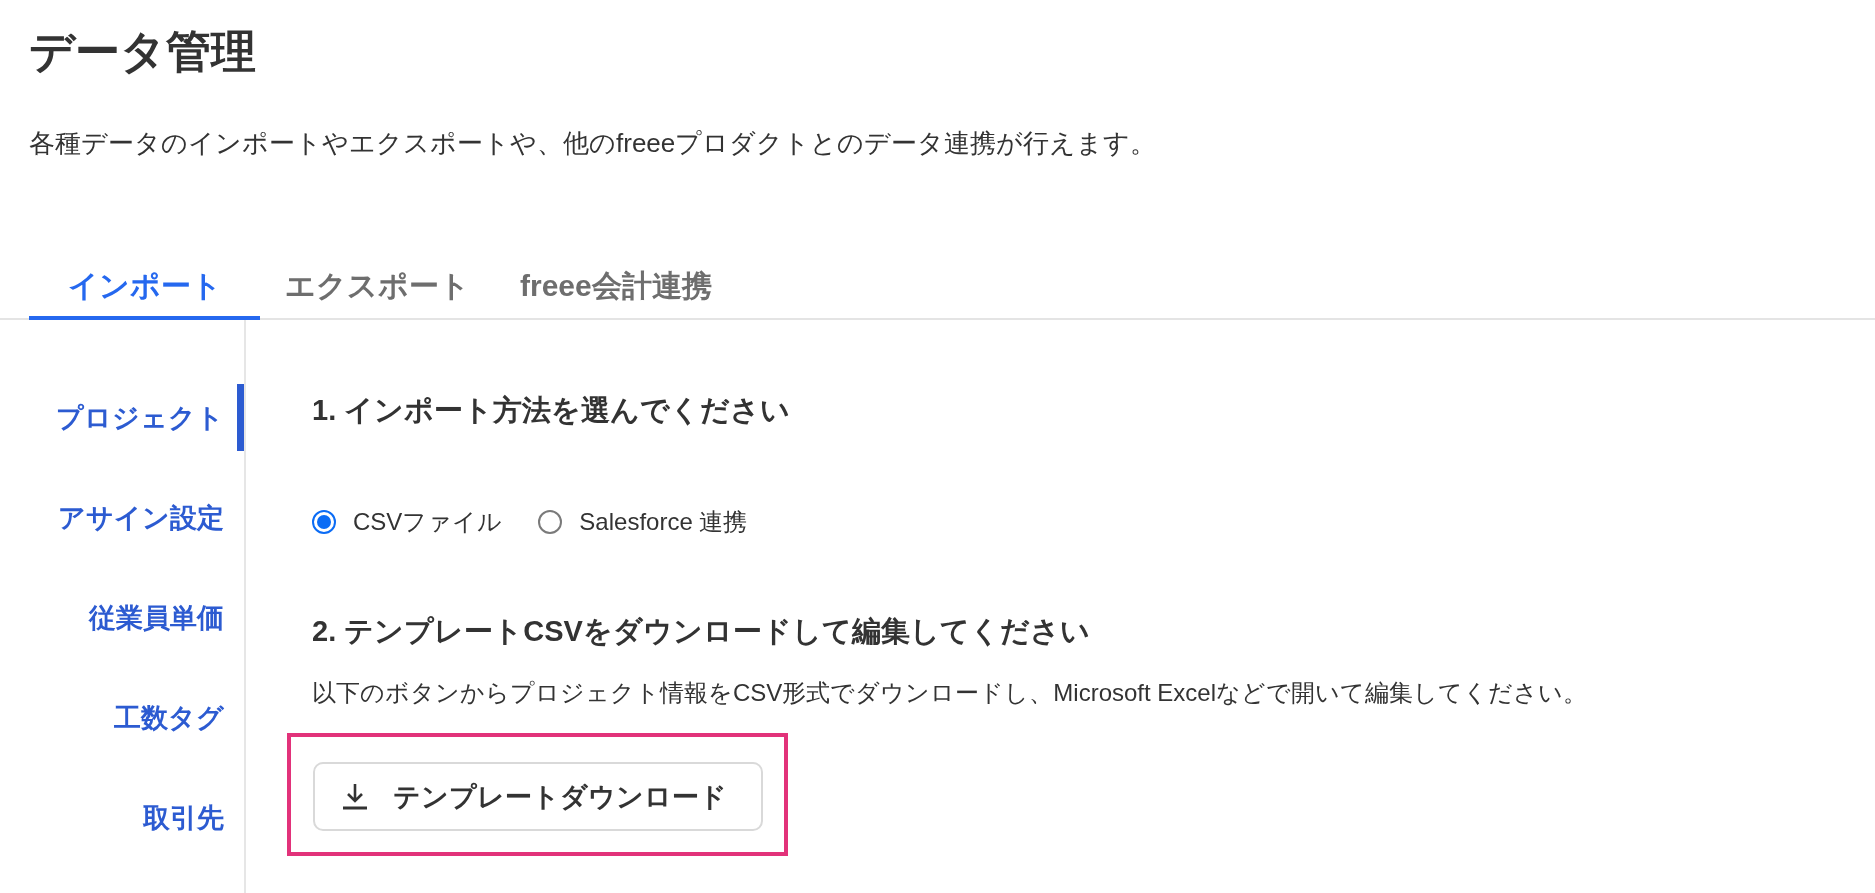 This screenshot has height=893, width=1875. What do you see at coordinates (355, 796) in the screenshot?
I see `download-icon` at bounding box center [355, 796].